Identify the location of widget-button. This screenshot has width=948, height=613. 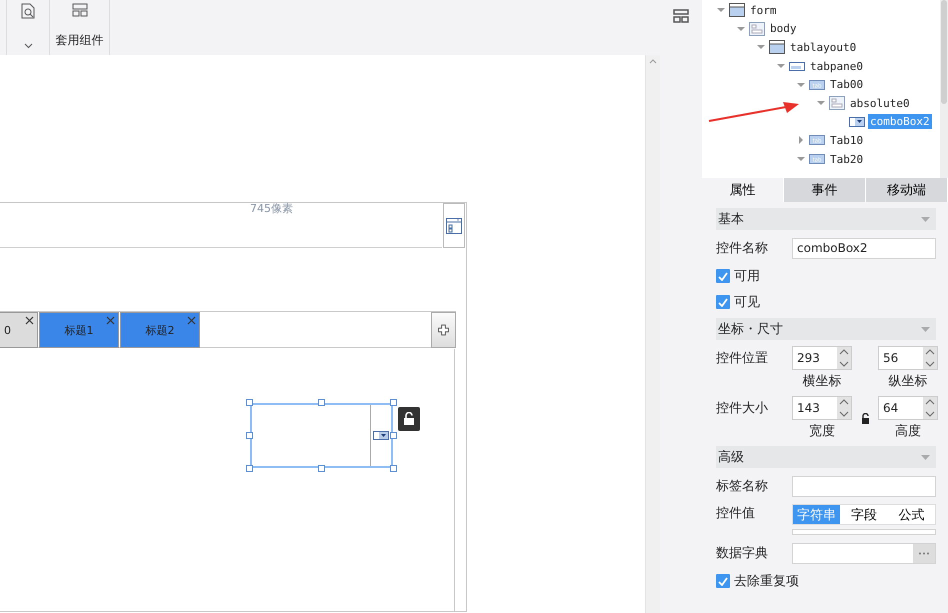
(454, 225).